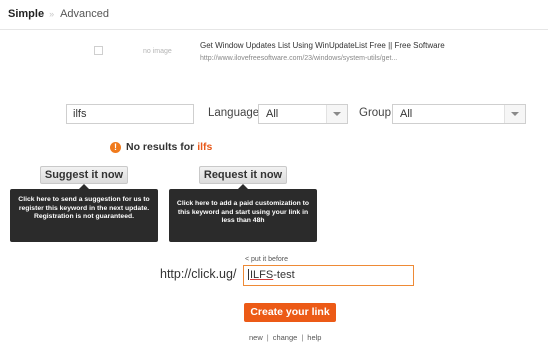  What do you see at coordinates (235, 113) in the screenshot?
I see `language-label: Language:` at bounding box center [235, 113].